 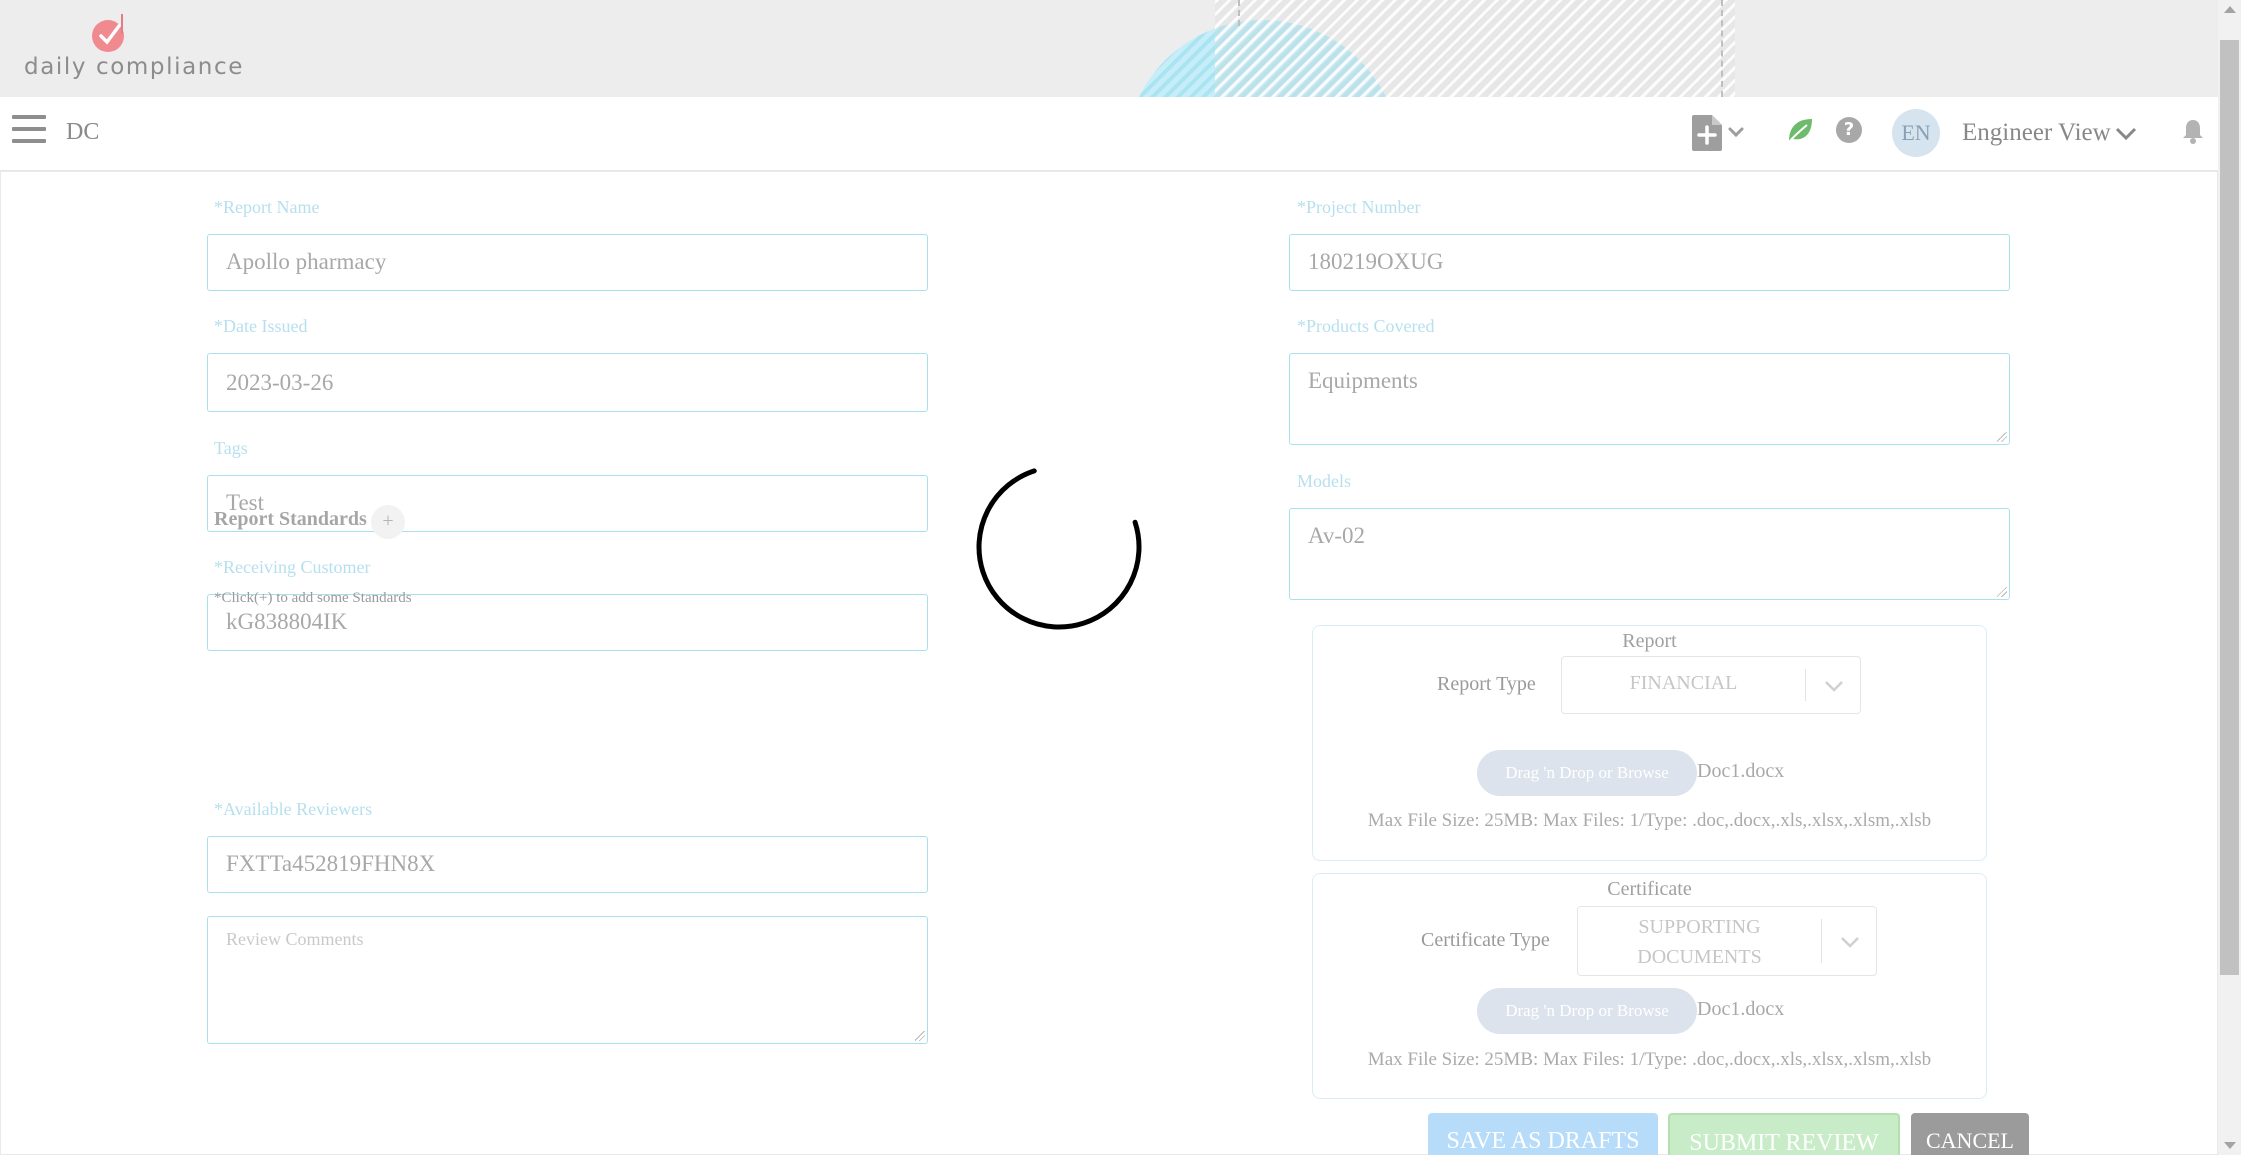 I want to click on logo-text: daily compliance, so click(x=134, y=67).